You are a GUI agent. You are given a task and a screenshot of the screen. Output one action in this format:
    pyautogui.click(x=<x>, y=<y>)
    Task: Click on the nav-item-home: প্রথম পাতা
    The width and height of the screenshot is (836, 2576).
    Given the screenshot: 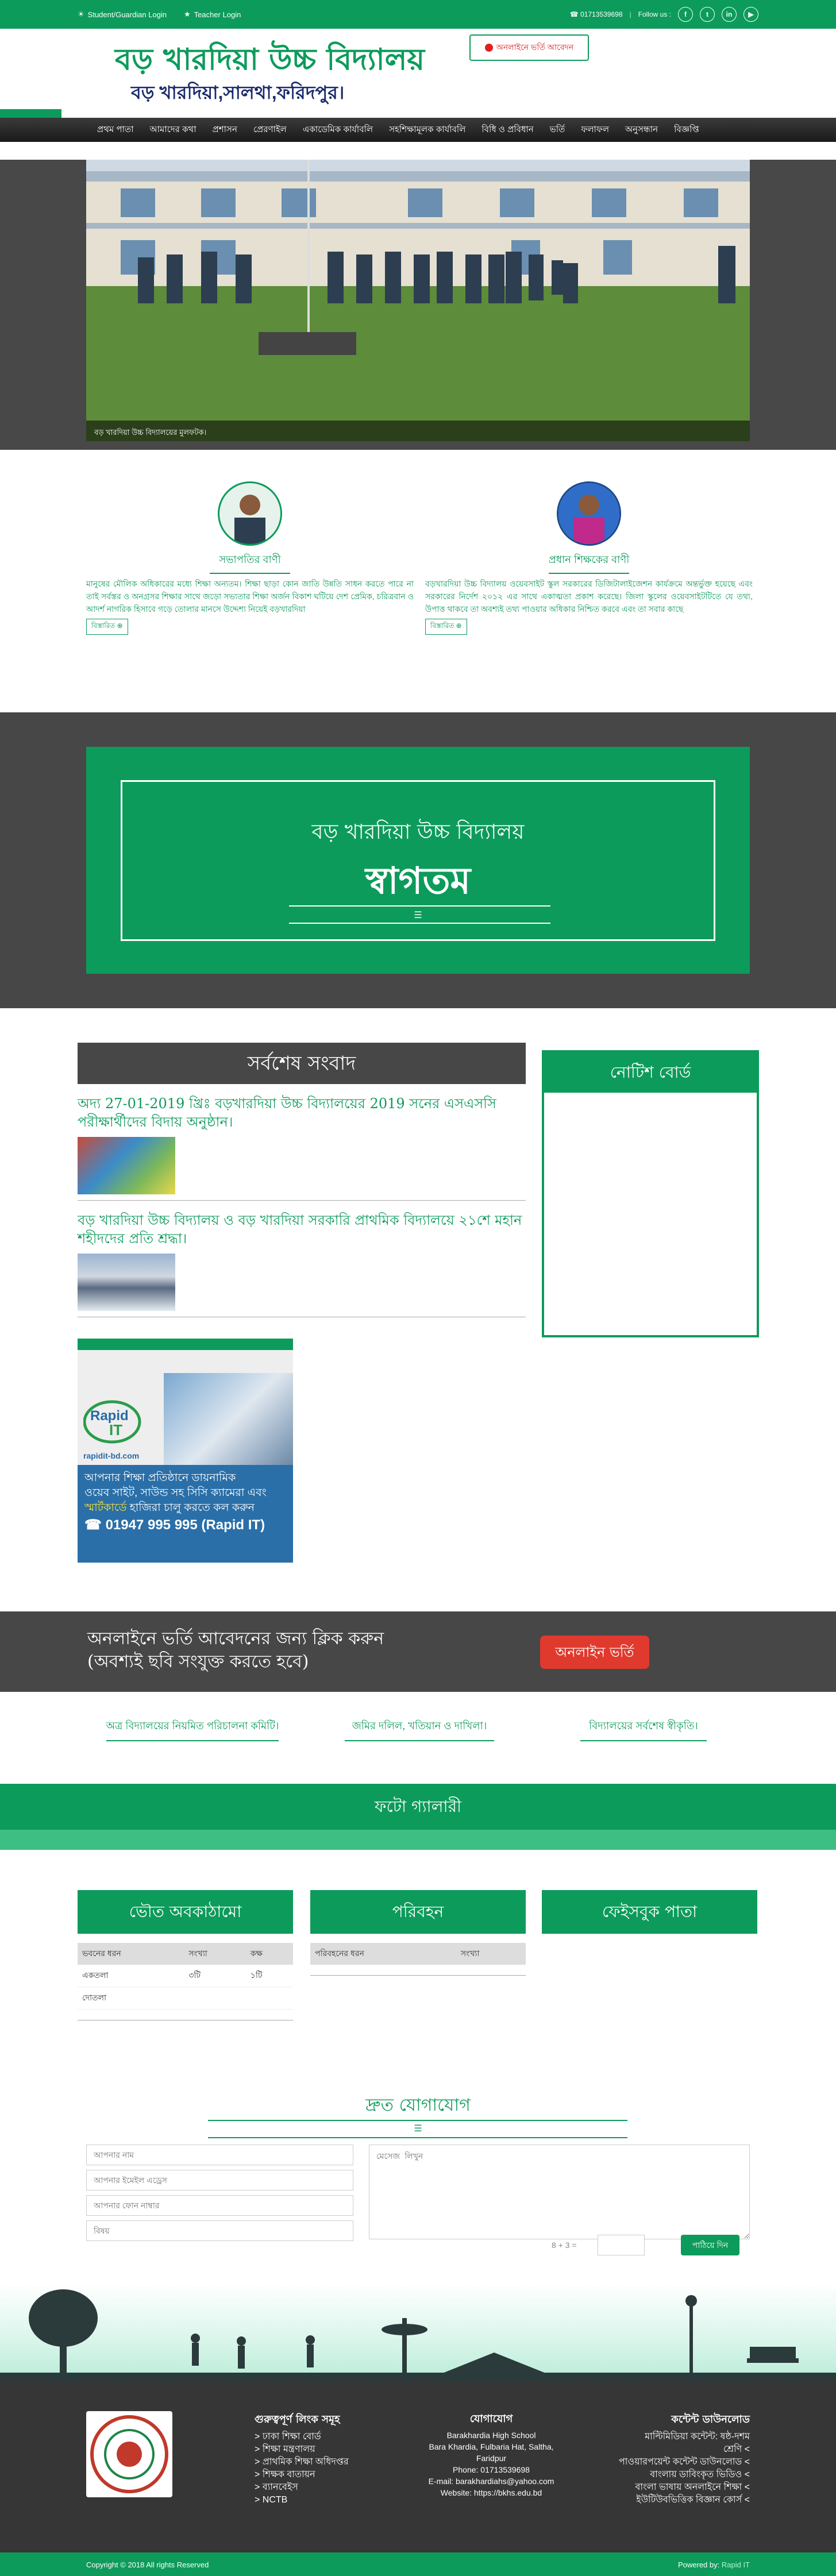 What is the action you would take?
    pyautogui.click(x=115, y=130)
    